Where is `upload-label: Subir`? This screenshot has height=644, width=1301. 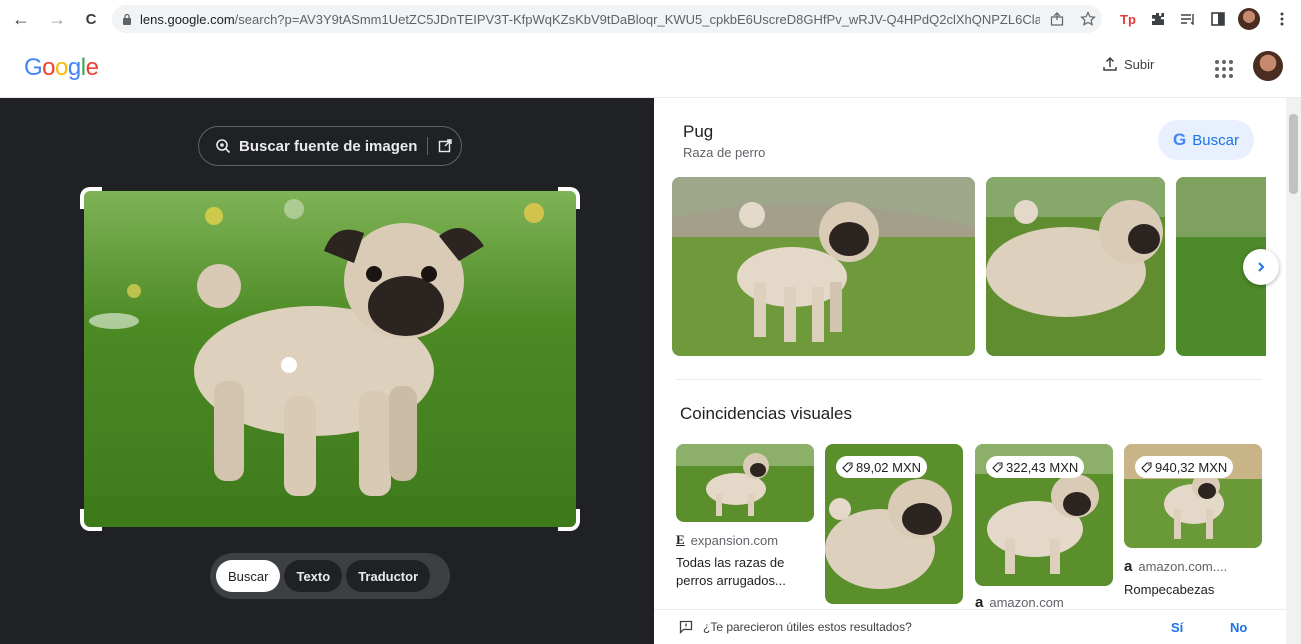 upload-label: Subir is located at coordinates (1139, 64).